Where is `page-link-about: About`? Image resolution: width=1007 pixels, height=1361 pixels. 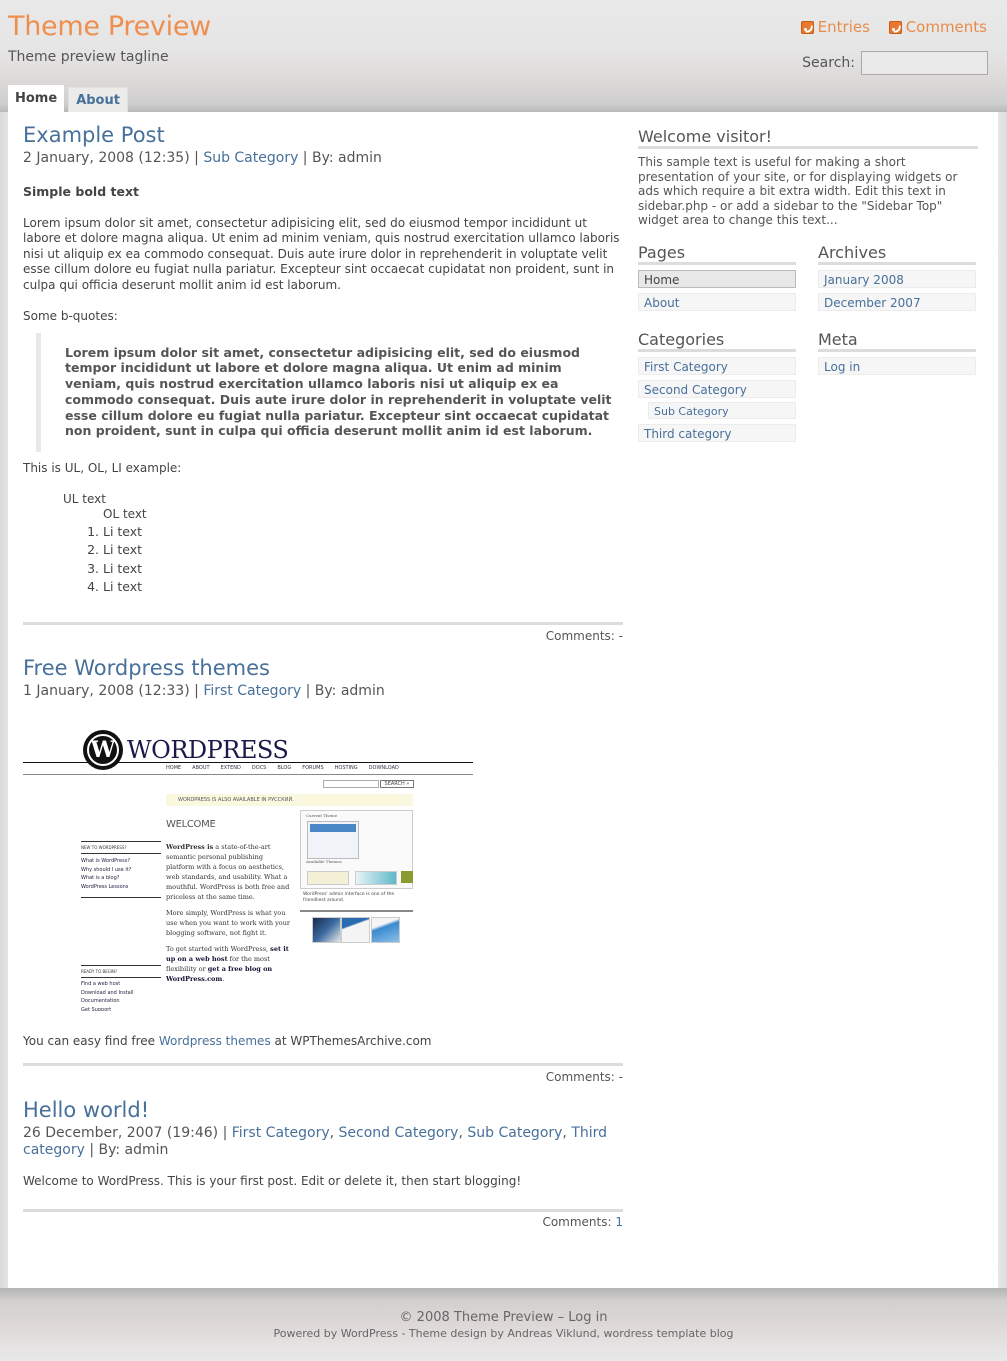
page-link-about: About is located at coordinates (717, 302).